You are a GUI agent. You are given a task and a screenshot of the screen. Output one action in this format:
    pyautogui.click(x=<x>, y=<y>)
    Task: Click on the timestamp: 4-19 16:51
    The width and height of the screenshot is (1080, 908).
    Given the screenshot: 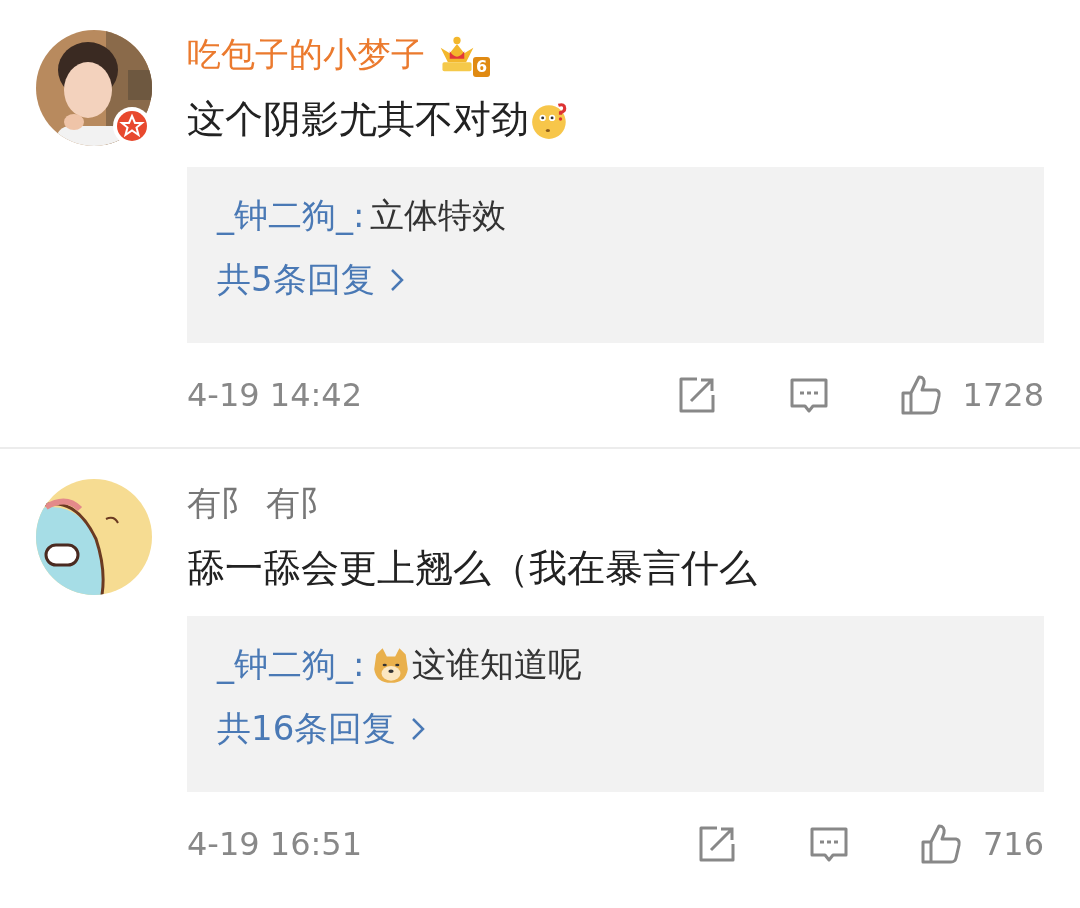 What is the action you would take?
    pyautogui.click(x=275, y=844)
    